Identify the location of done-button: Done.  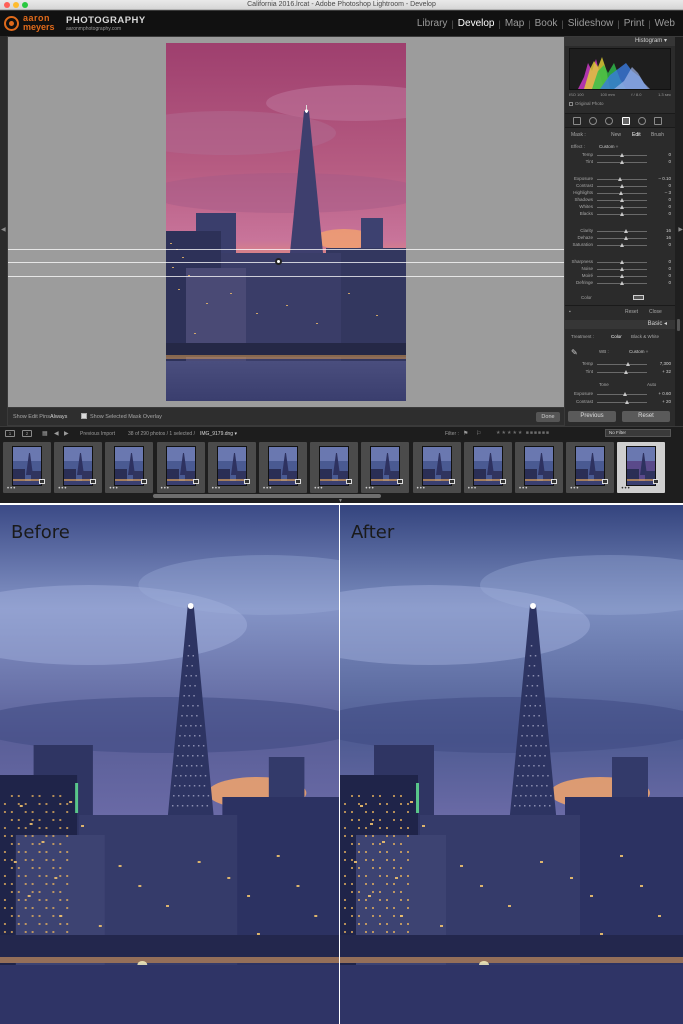
(548, 417).